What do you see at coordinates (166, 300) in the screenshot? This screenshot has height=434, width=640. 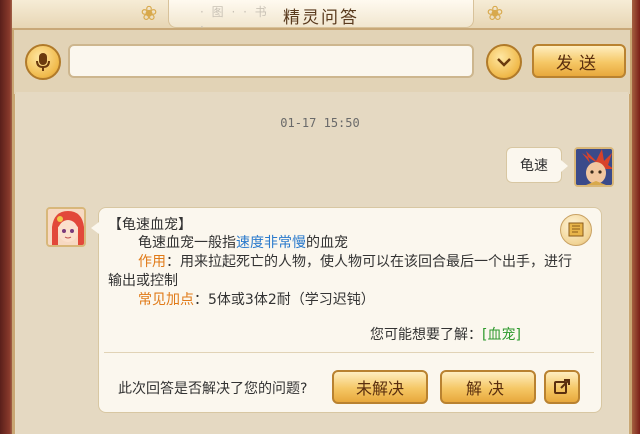 I see `stats-label: 常见加点` at bounding box center [166, 300].